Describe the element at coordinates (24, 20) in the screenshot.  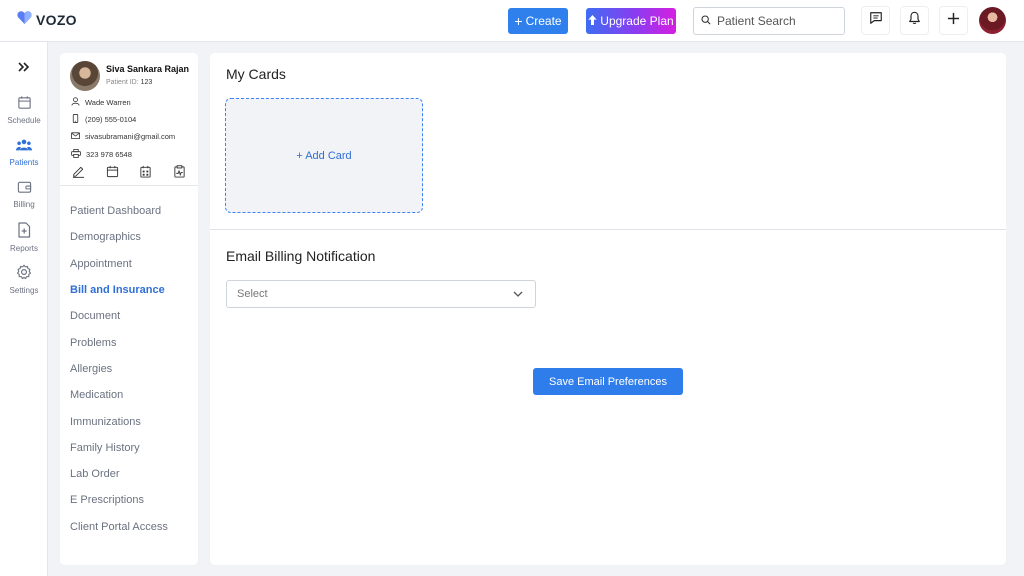
I see `heart-logo-icon` at that location.